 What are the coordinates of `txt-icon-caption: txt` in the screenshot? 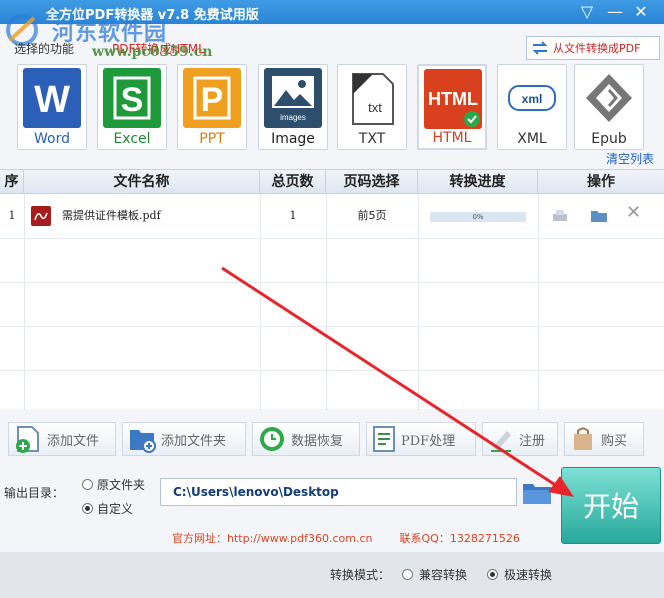 It's located at (375, 107).